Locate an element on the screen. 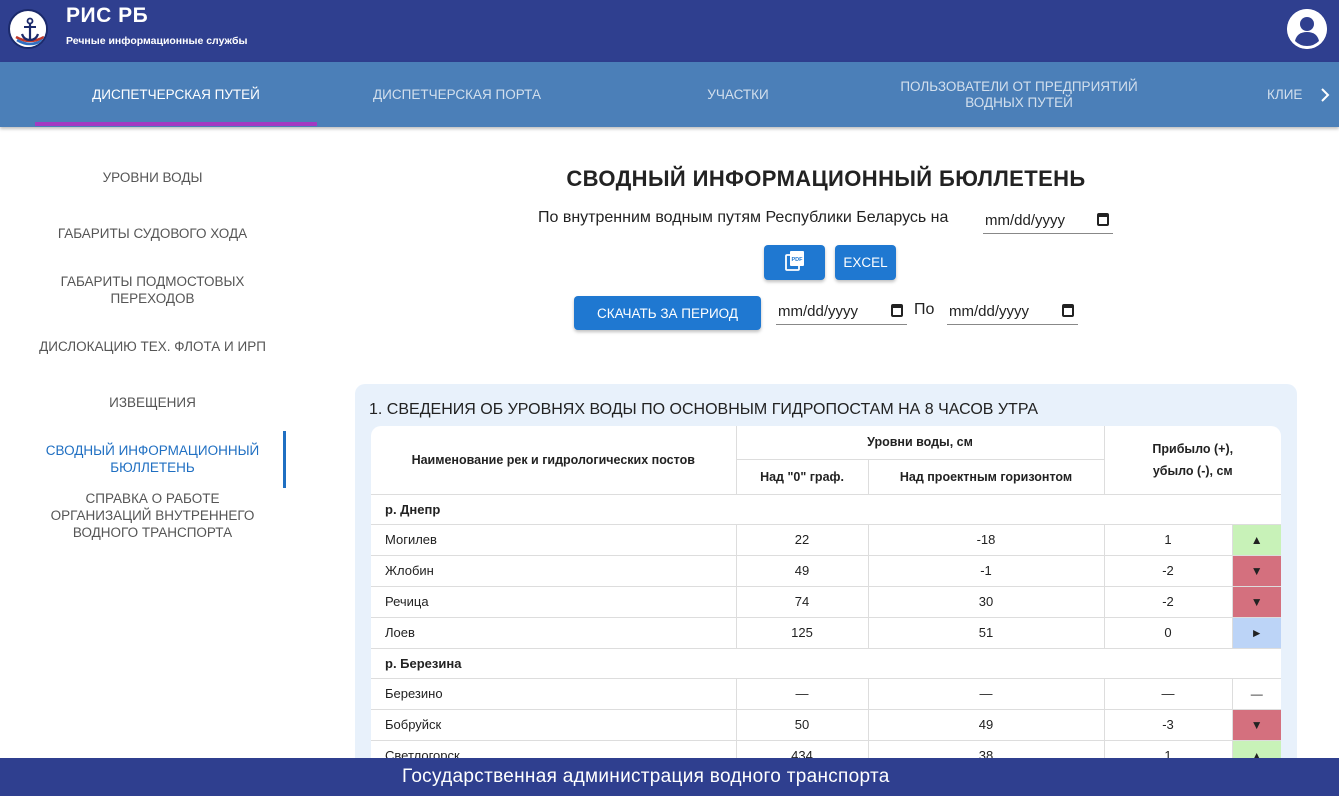 The height and width of the screenshot is (796, 1339). level-above-project: 51 is located at coordinates (985, 633).